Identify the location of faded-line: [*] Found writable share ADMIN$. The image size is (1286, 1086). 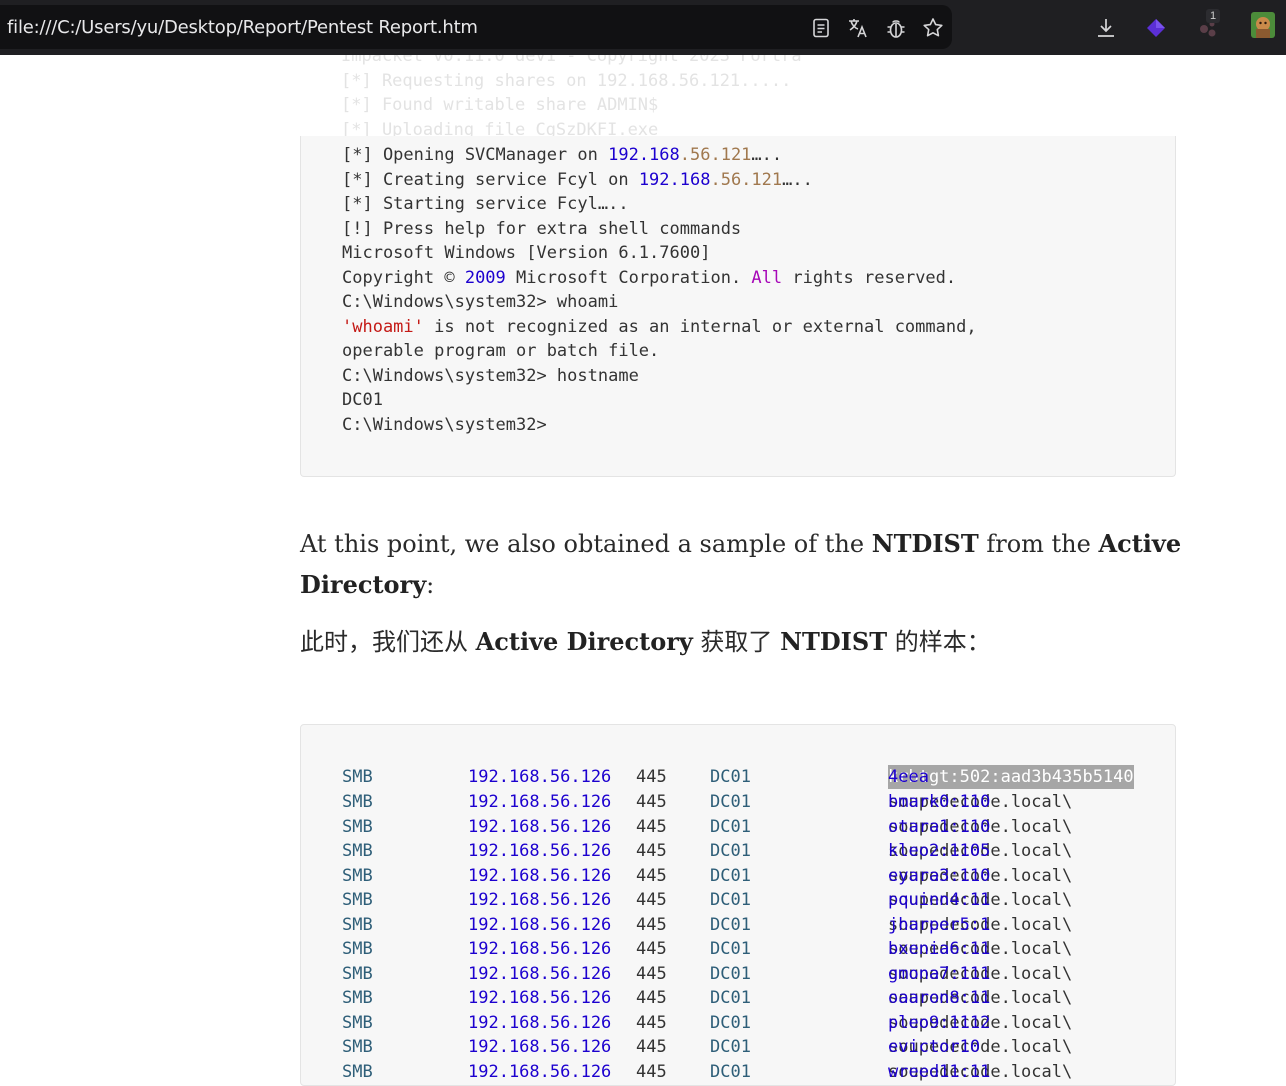
(500, 105).